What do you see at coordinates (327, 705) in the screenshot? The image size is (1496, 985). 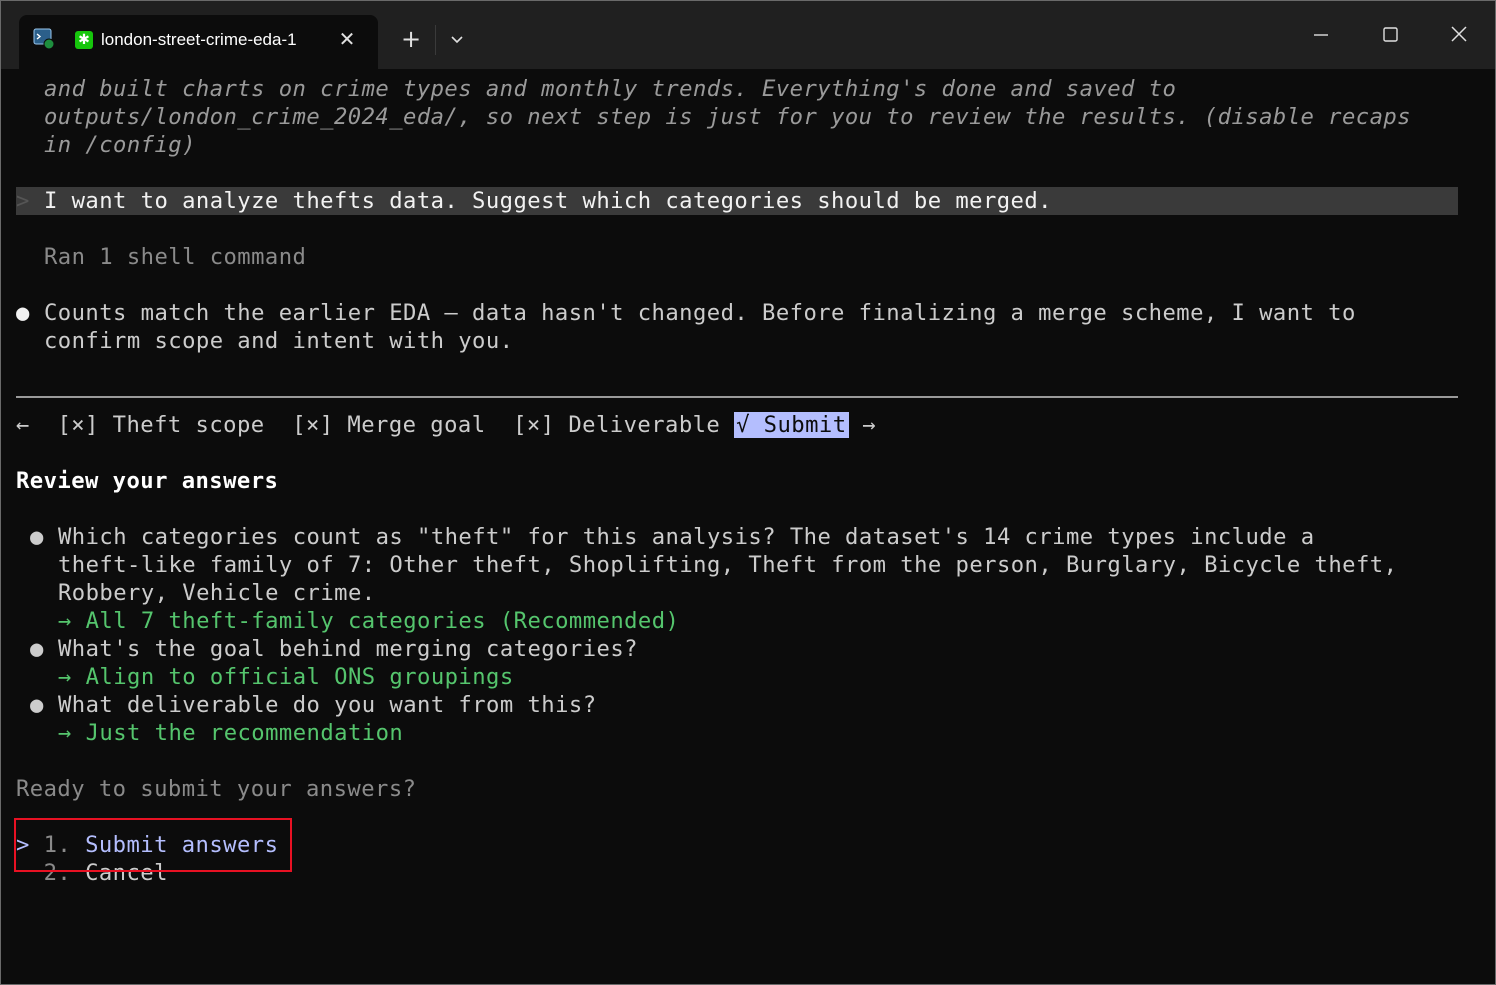 I see `question-text: What deliverable do you want from this?` at bounding box center [327, 705].